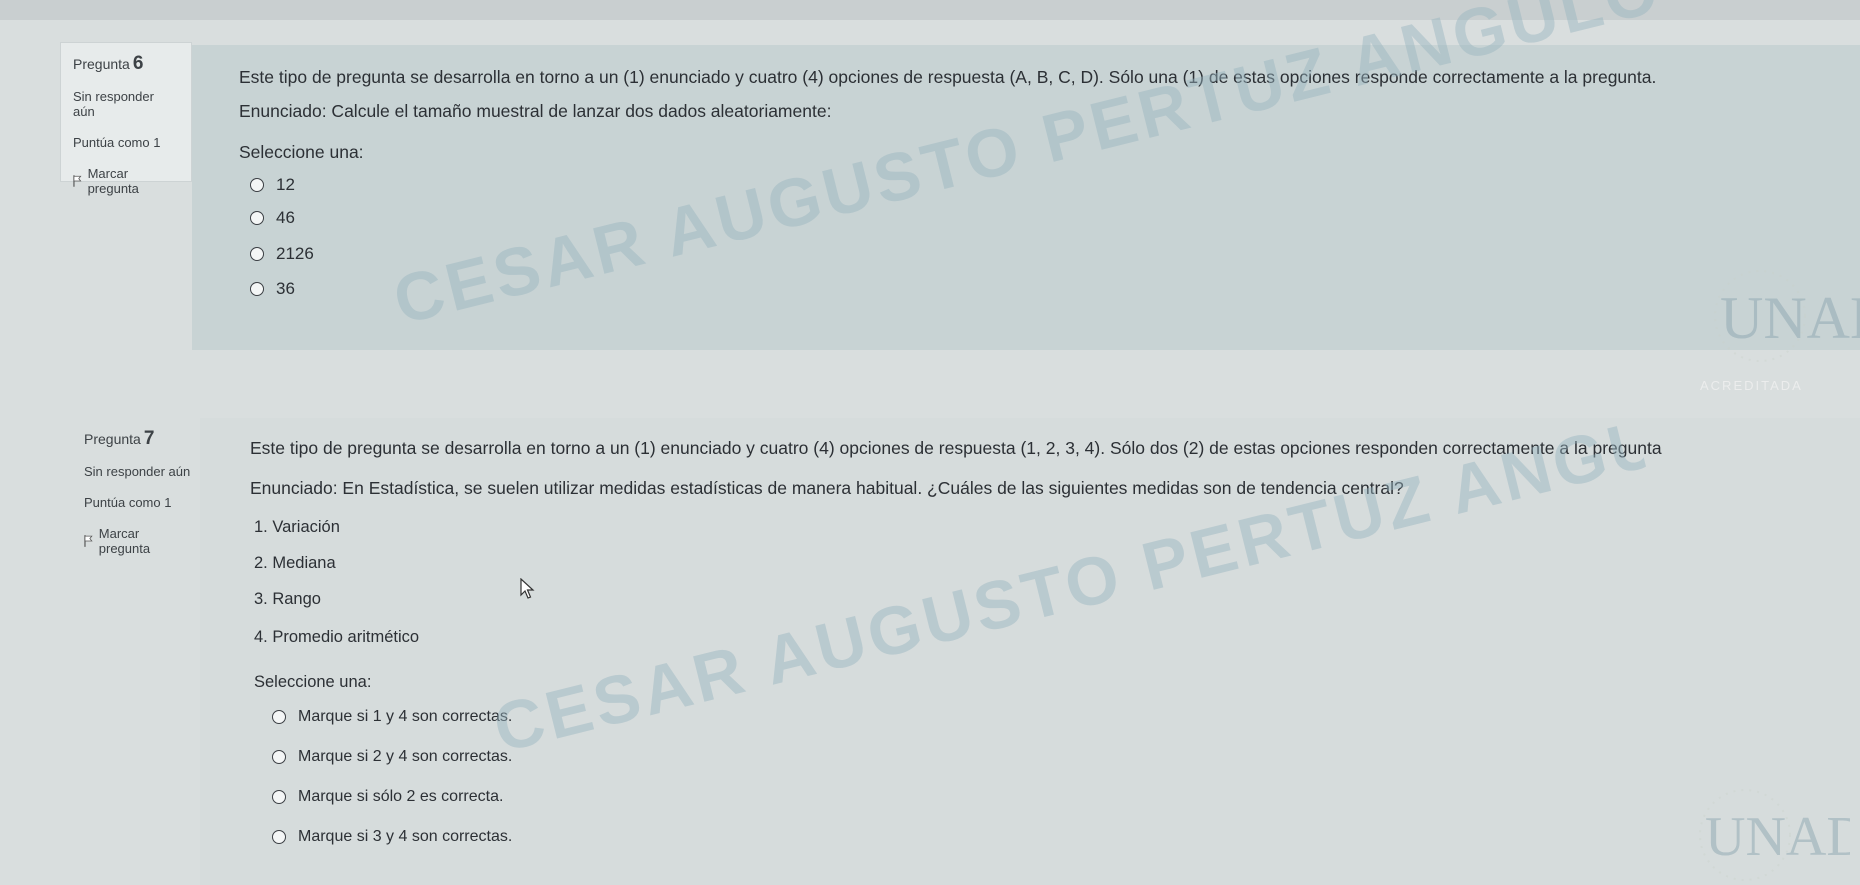 The height and width of the screenshot is (885, 1860). I want to click on list-item: 4. Promedio aritmético, so click(337, 637).